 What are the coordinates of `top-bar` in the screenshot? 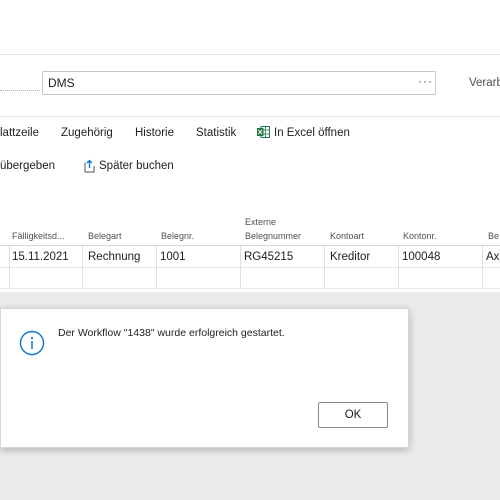 It's located at (250, 27).